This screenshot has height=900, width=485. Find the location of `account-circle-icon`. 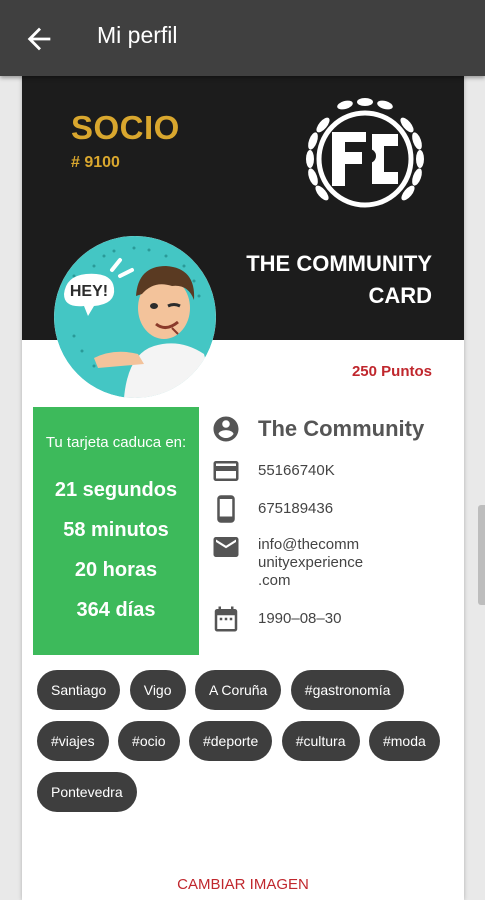

account-circle-icon is located at coordinates (226, 429).